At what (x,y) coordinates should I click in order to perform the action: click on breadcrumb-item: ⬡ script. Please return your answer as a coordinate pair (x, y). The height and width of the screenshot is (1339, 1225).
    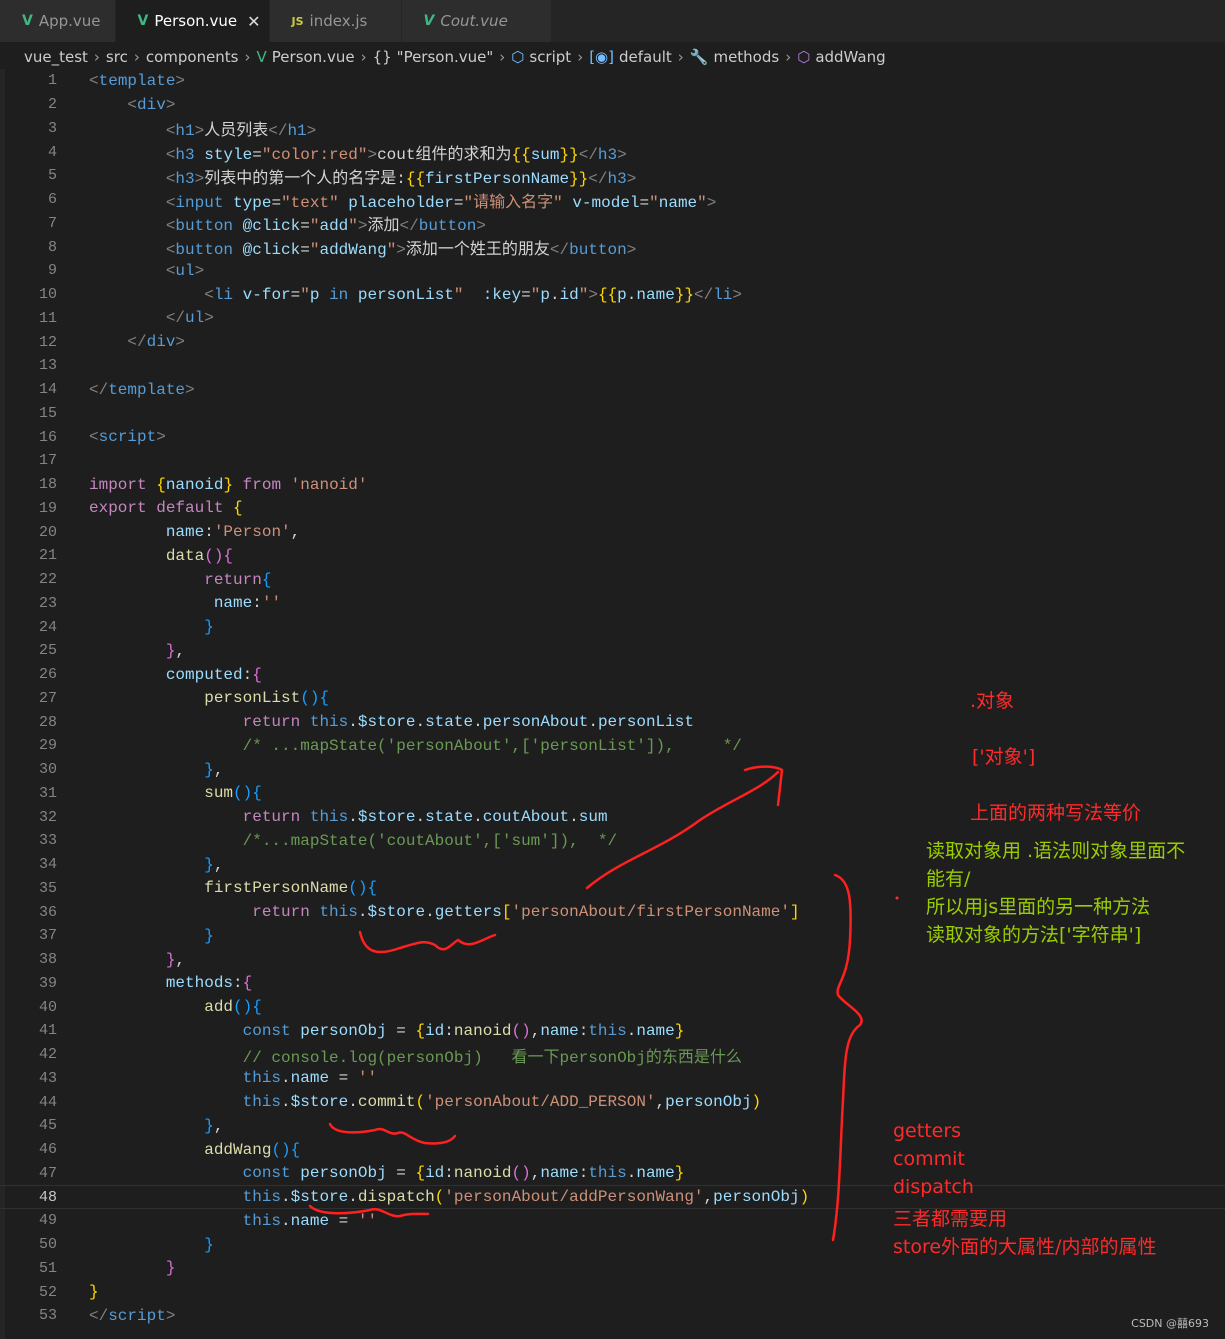
    Looking at the image, I should click on (541, 57).